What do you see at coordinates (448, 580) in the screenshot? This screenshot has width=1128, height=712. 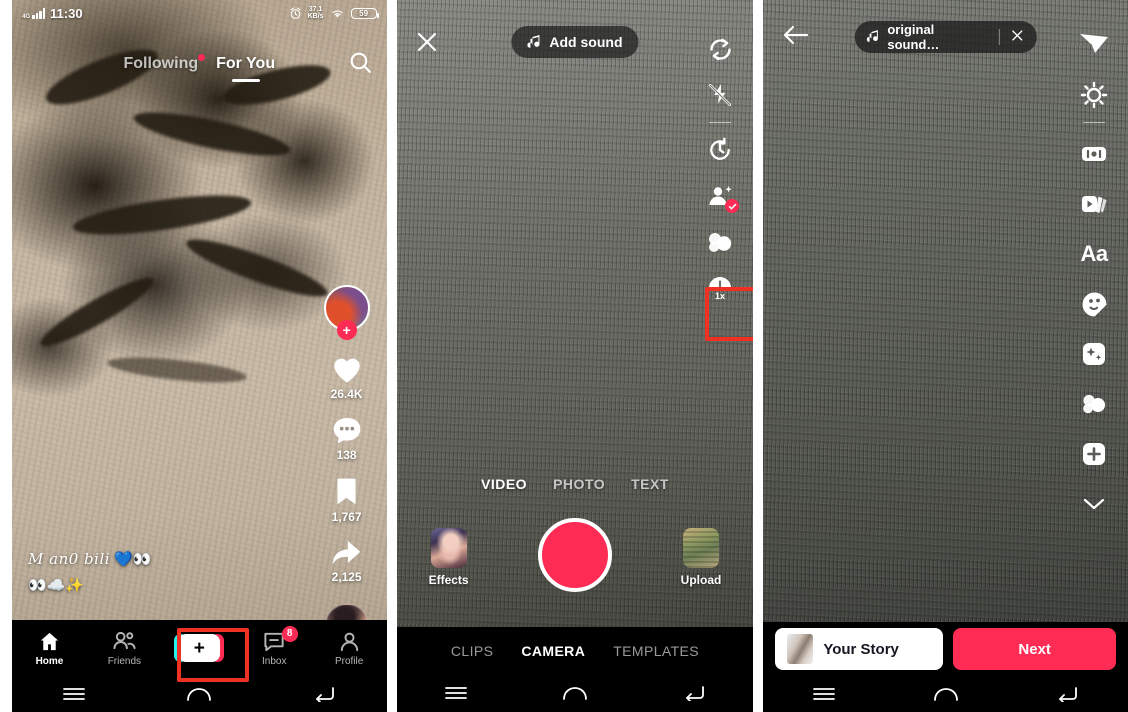 I see `effects-label: Effects` at bounding box center [448, 580].